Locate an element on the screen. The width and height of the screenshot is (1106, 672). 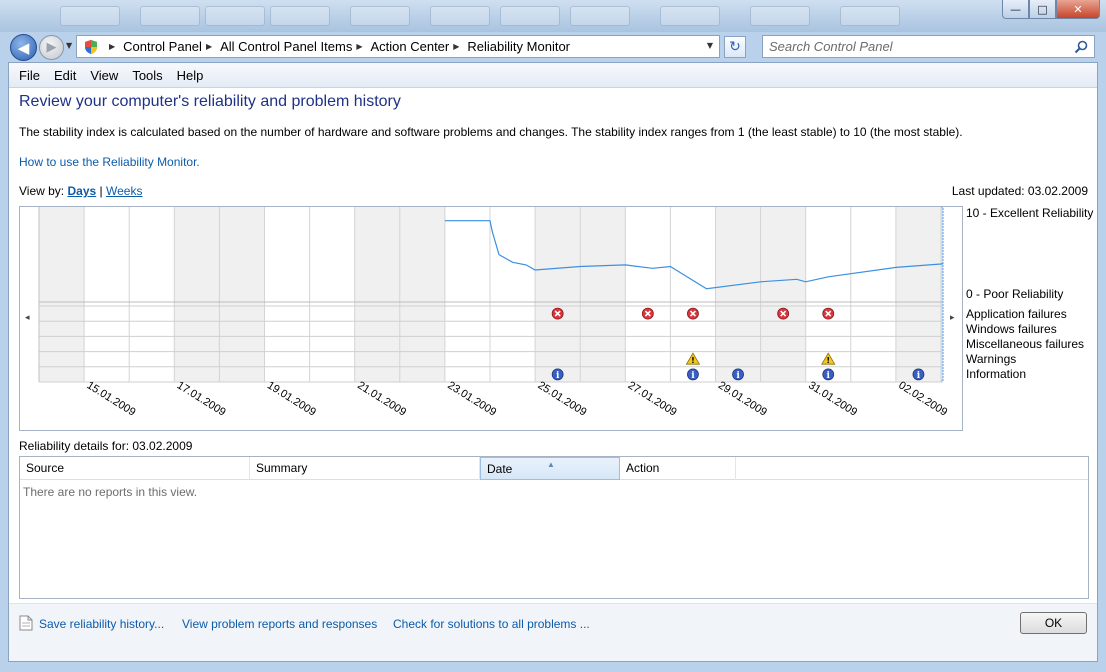
legend-application-failures: Application failures is located at coordinates (1016, 314).